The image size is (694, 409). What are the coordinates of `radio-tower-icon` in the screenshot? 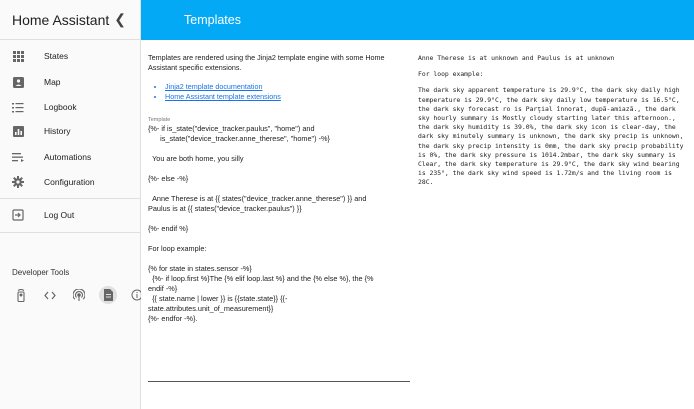 It's located at (79, 295).